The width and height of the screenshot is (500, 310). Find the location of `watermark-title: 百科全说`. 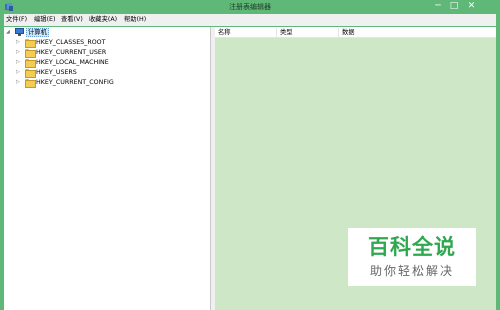

watermark-title: 百科全说 is located at coordinates (412, 247).